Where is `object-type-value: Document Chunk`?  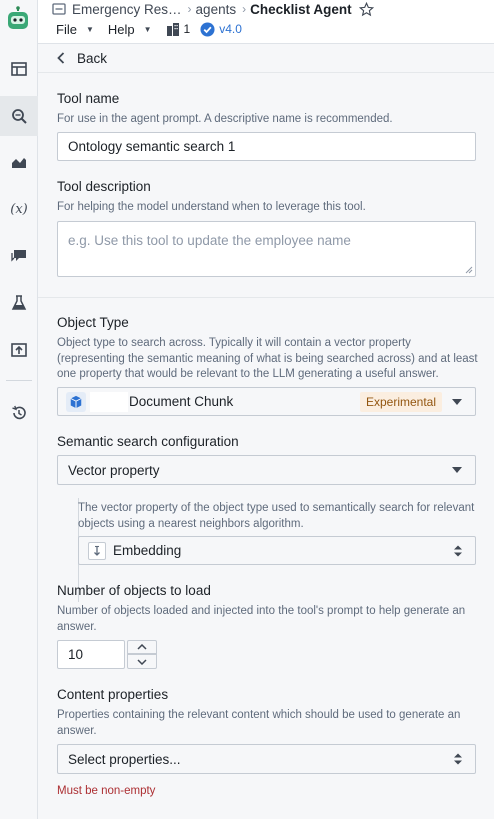
object-type-value: Document Chunk is located at coordinates (181, 401).